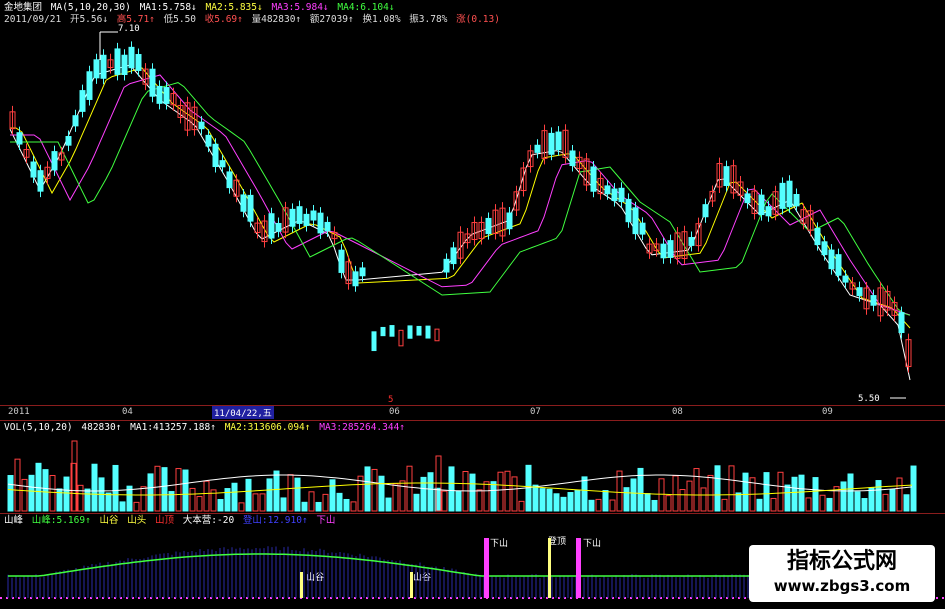  I want to click on watermark-title: 指标公式网, so click(841, 561).